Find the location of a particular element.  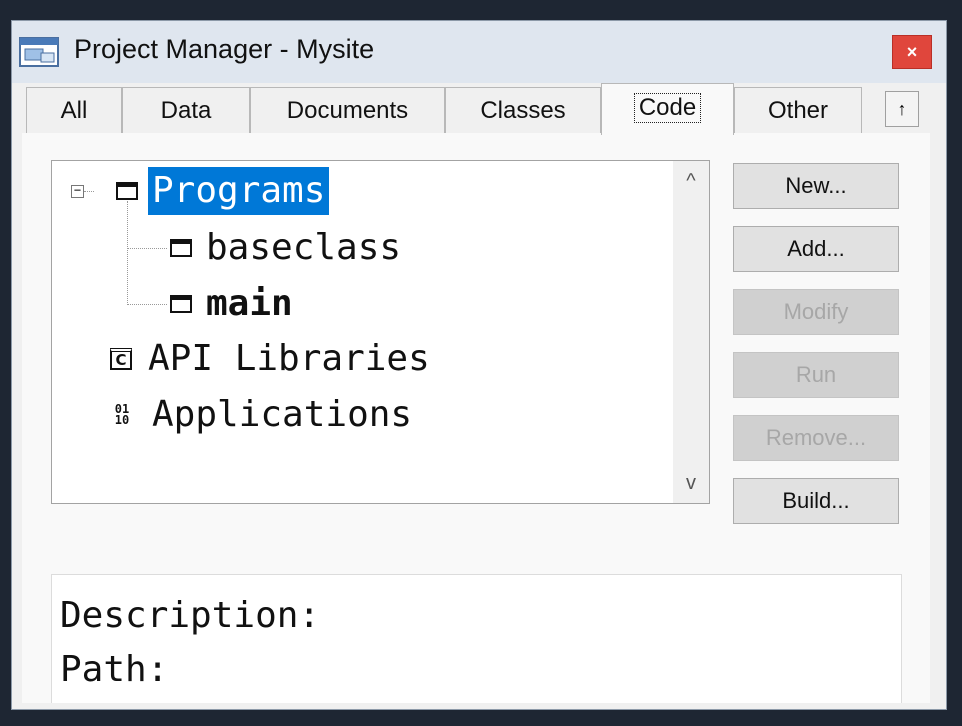

button-label: Modify is located at coordinates (816, 311).